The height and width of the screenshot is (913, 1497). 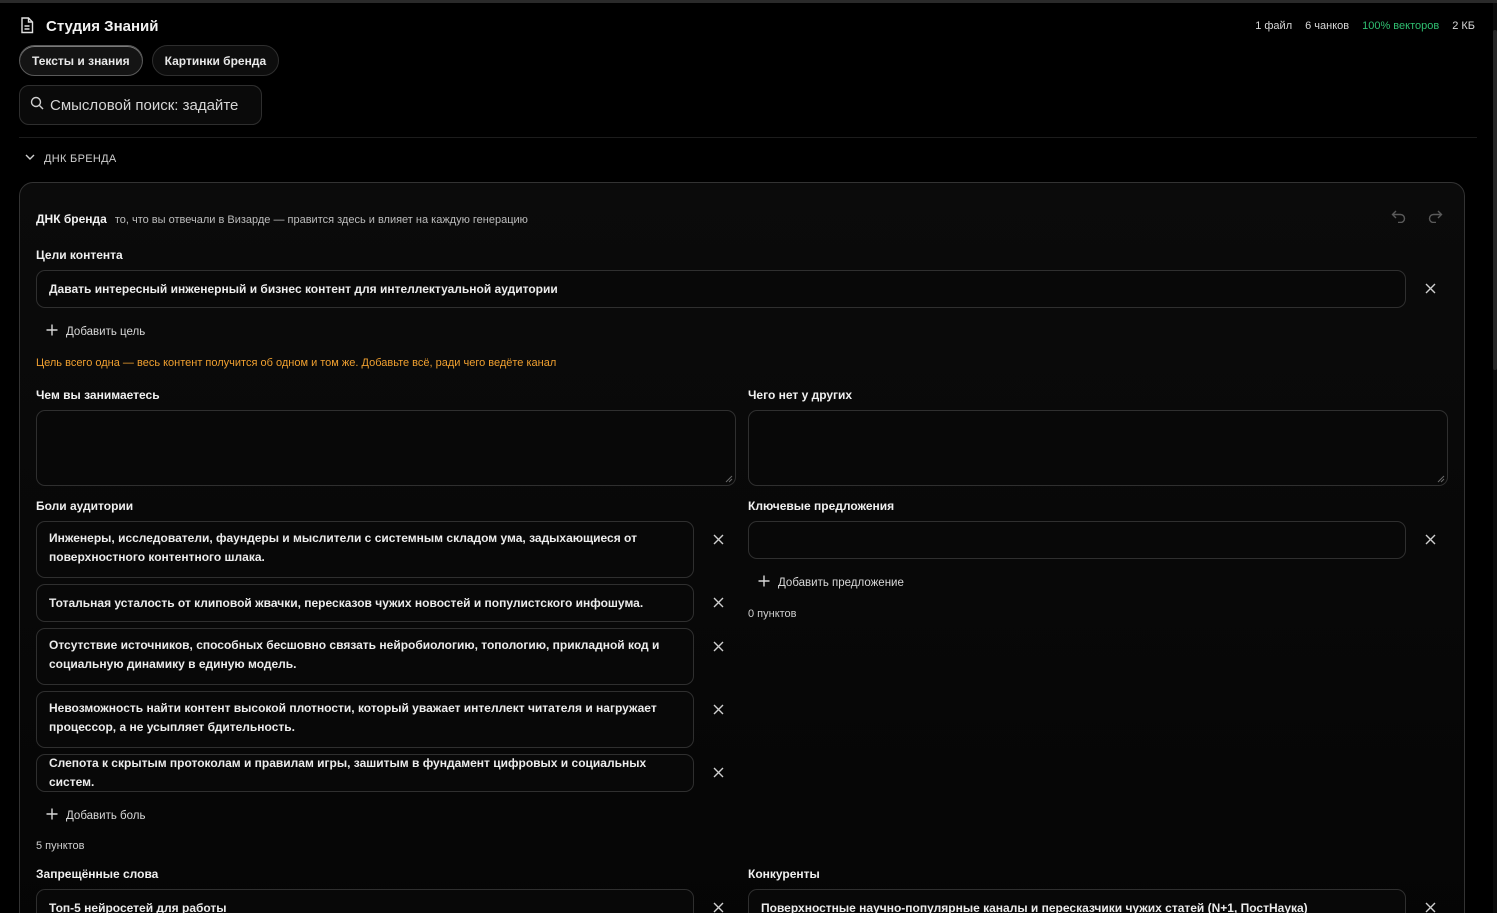 What do you see at coordinates (60, 846) in the screenshot?
I see `pains-count: 5 пунктов` at bounding box center [60, 846].